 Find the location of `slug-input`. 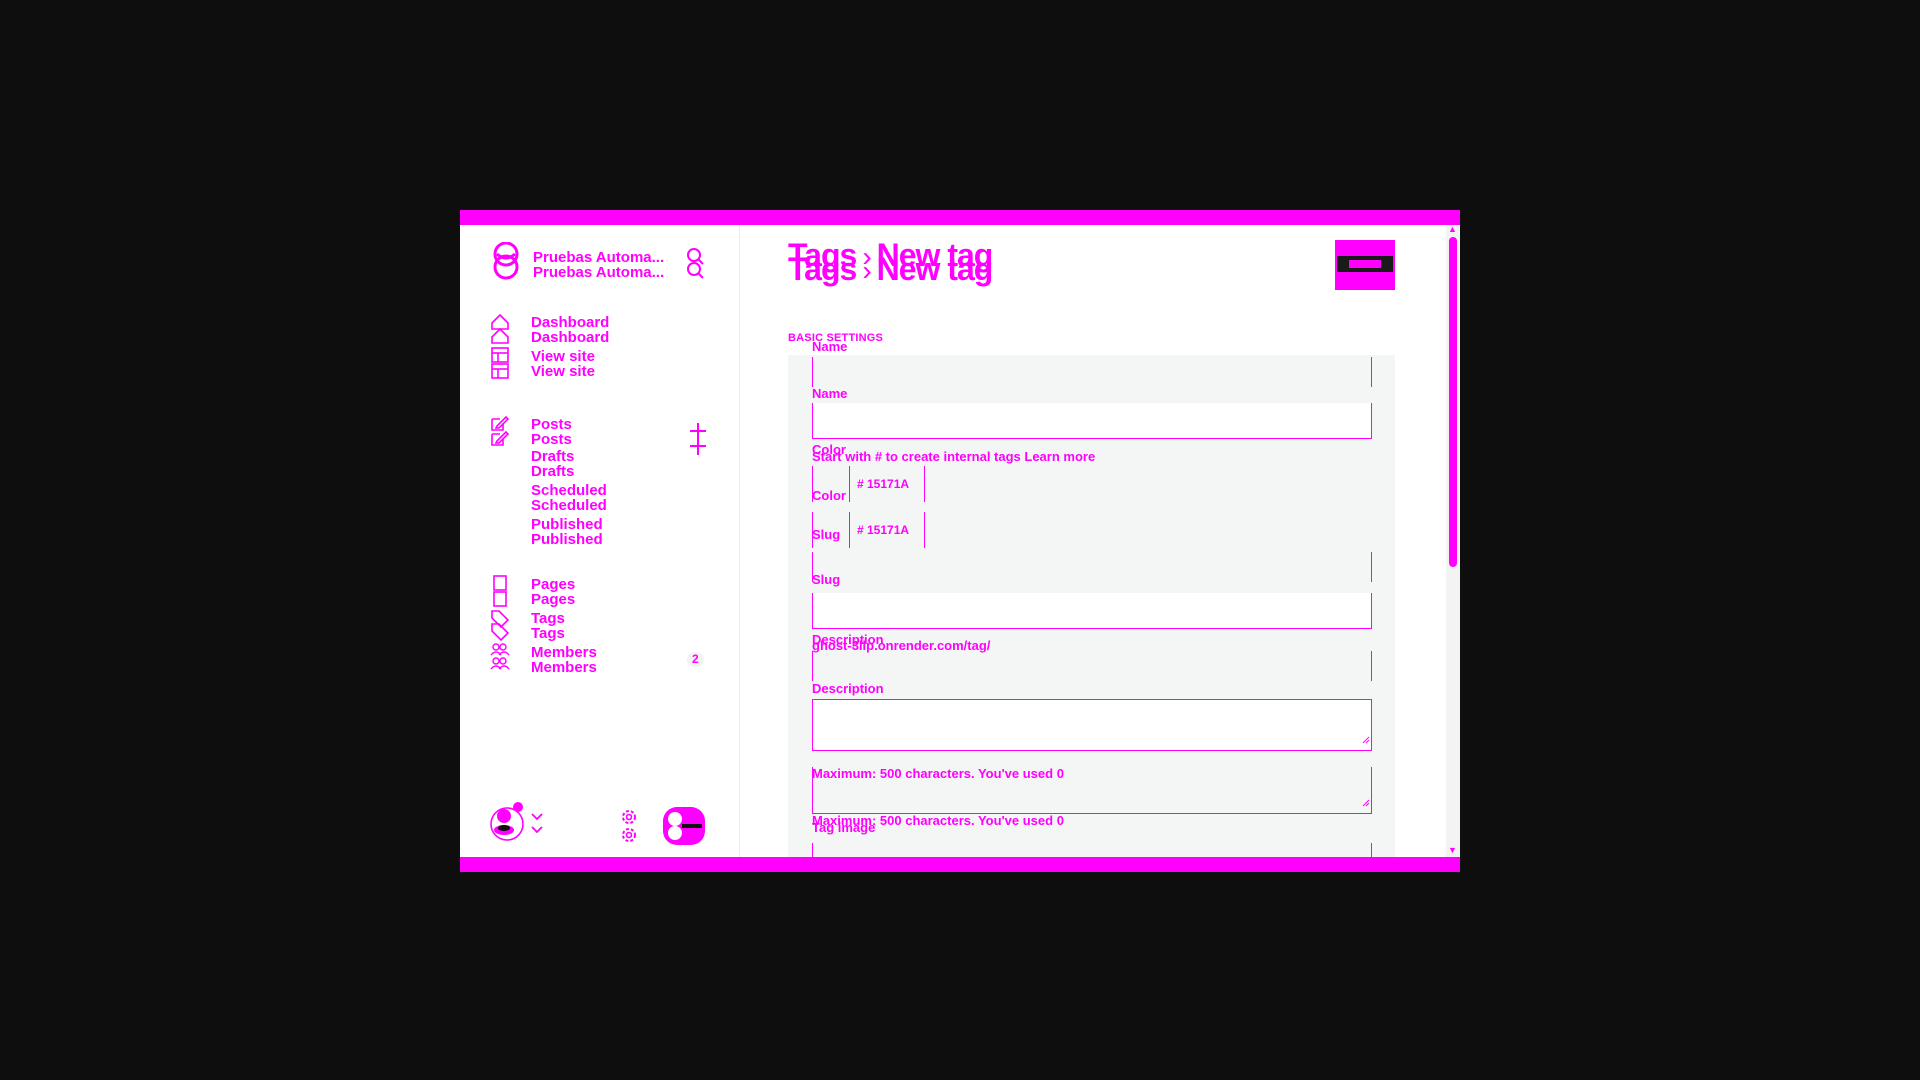

slug-input is located at coordinates (1092, 611).